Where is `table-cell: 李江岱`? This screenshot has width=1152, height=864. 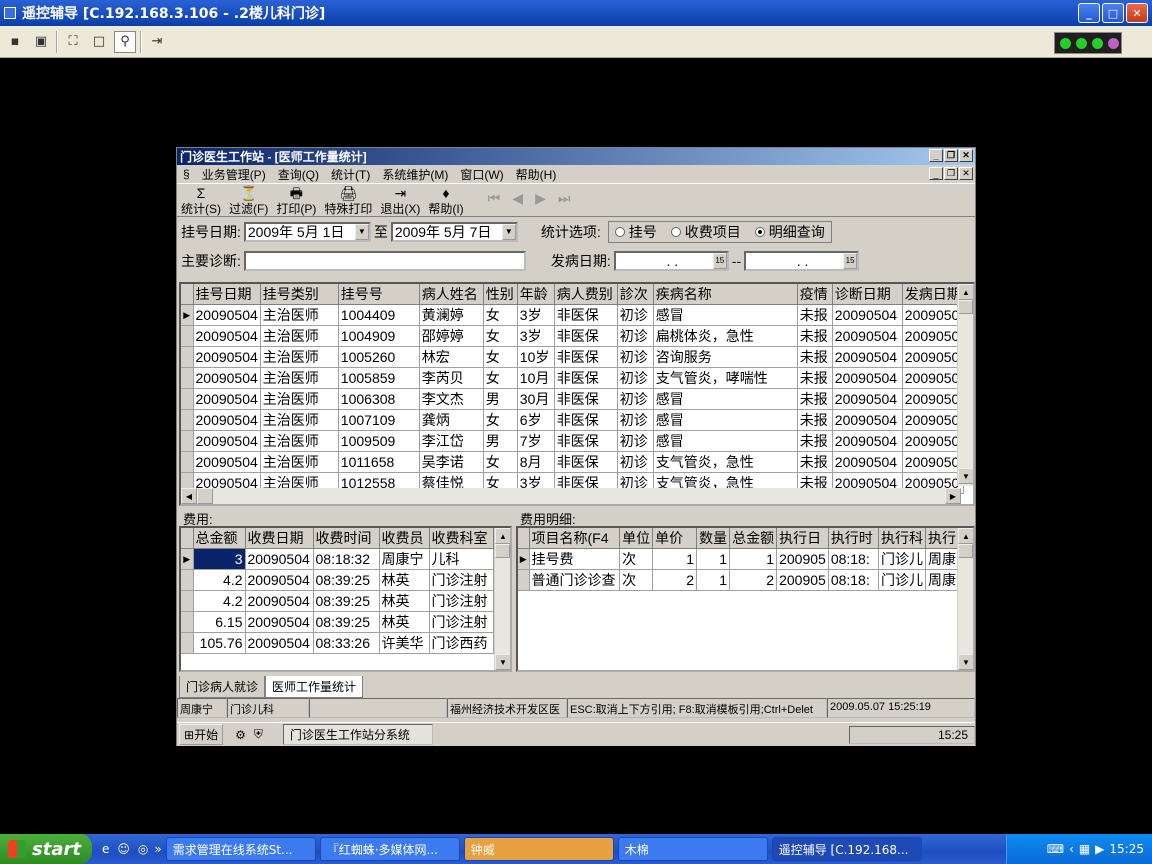
table-cell: 李江岱 is located at coordinates (451, 441).